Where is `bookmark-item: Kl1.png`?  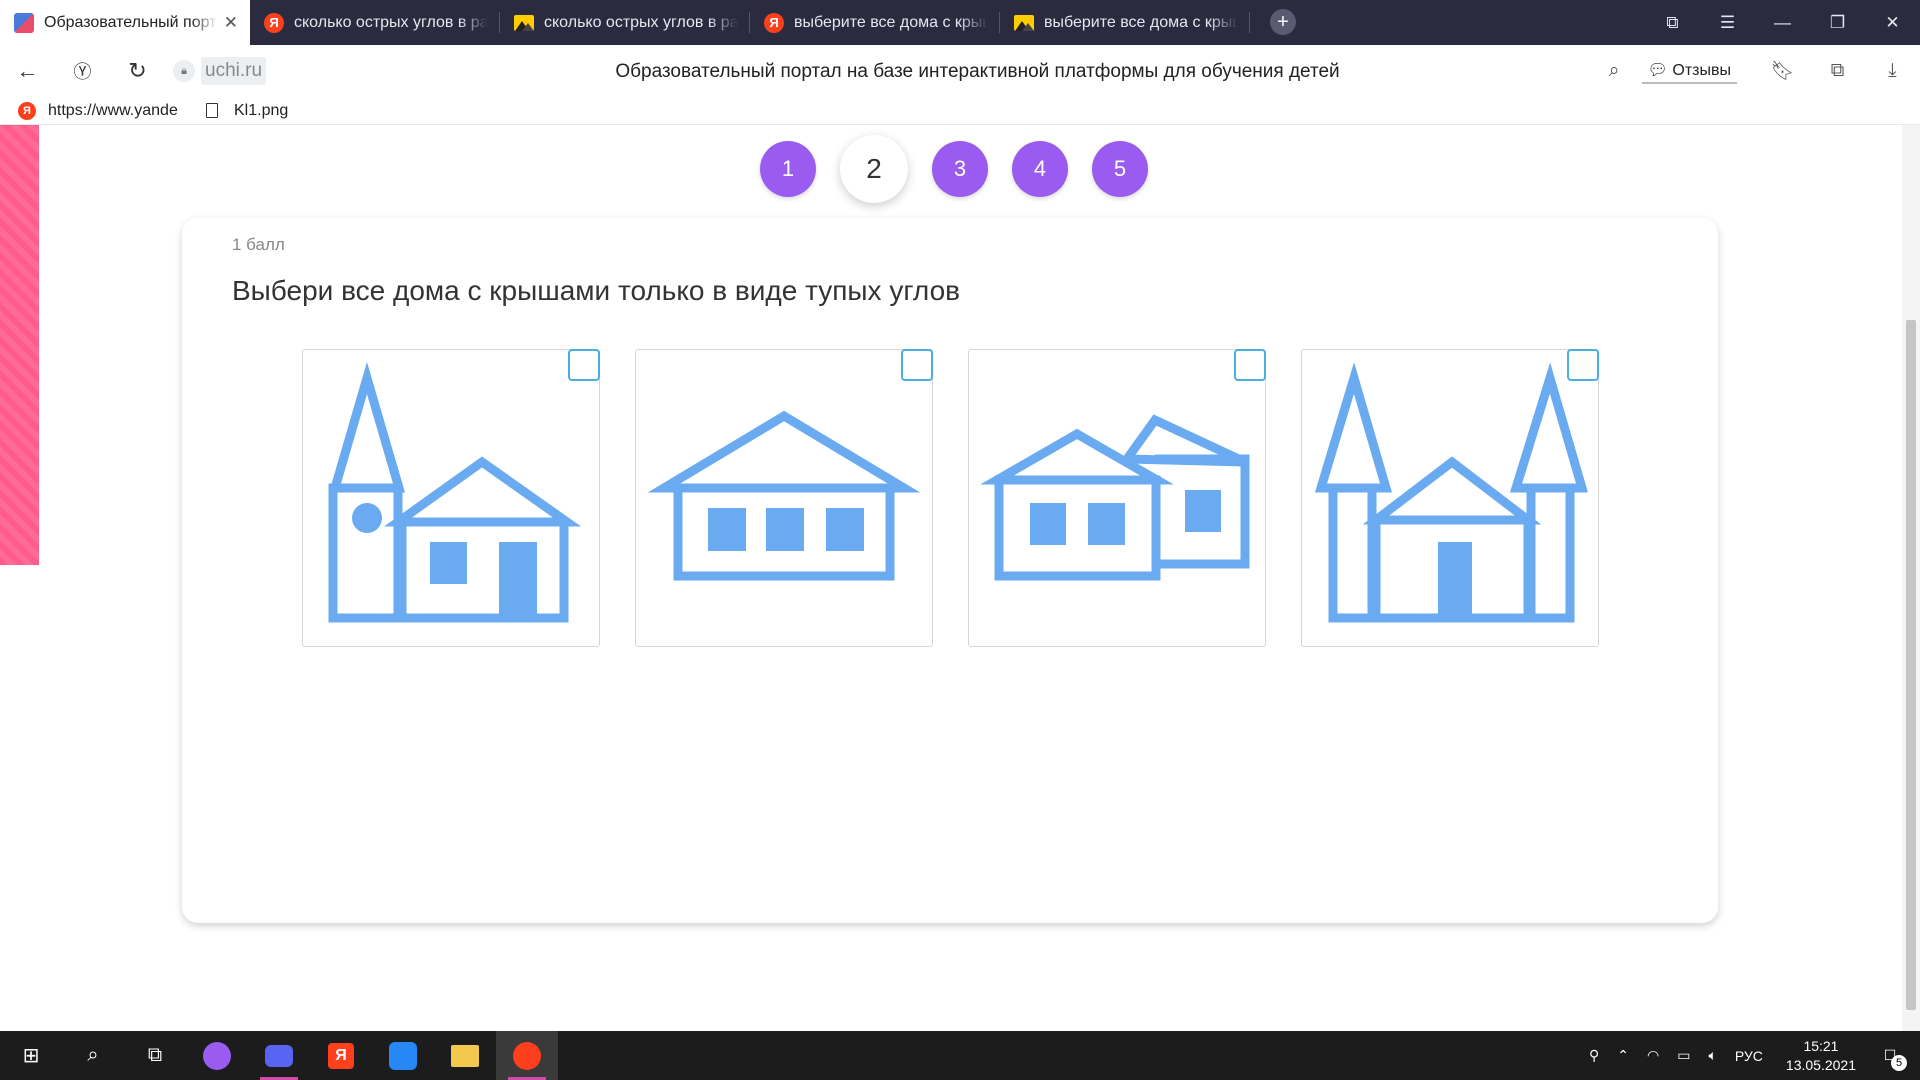 bookmark-item: Kl1.png is located at coordinates (291, 111).